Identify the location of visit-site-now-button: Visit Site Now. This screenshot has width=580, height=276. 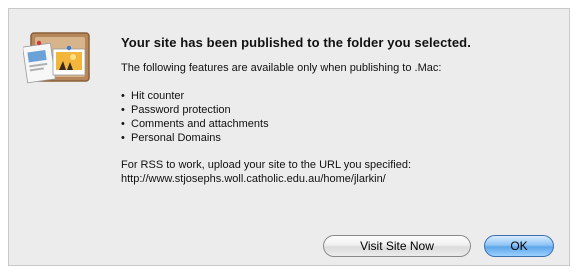
(397, 246).